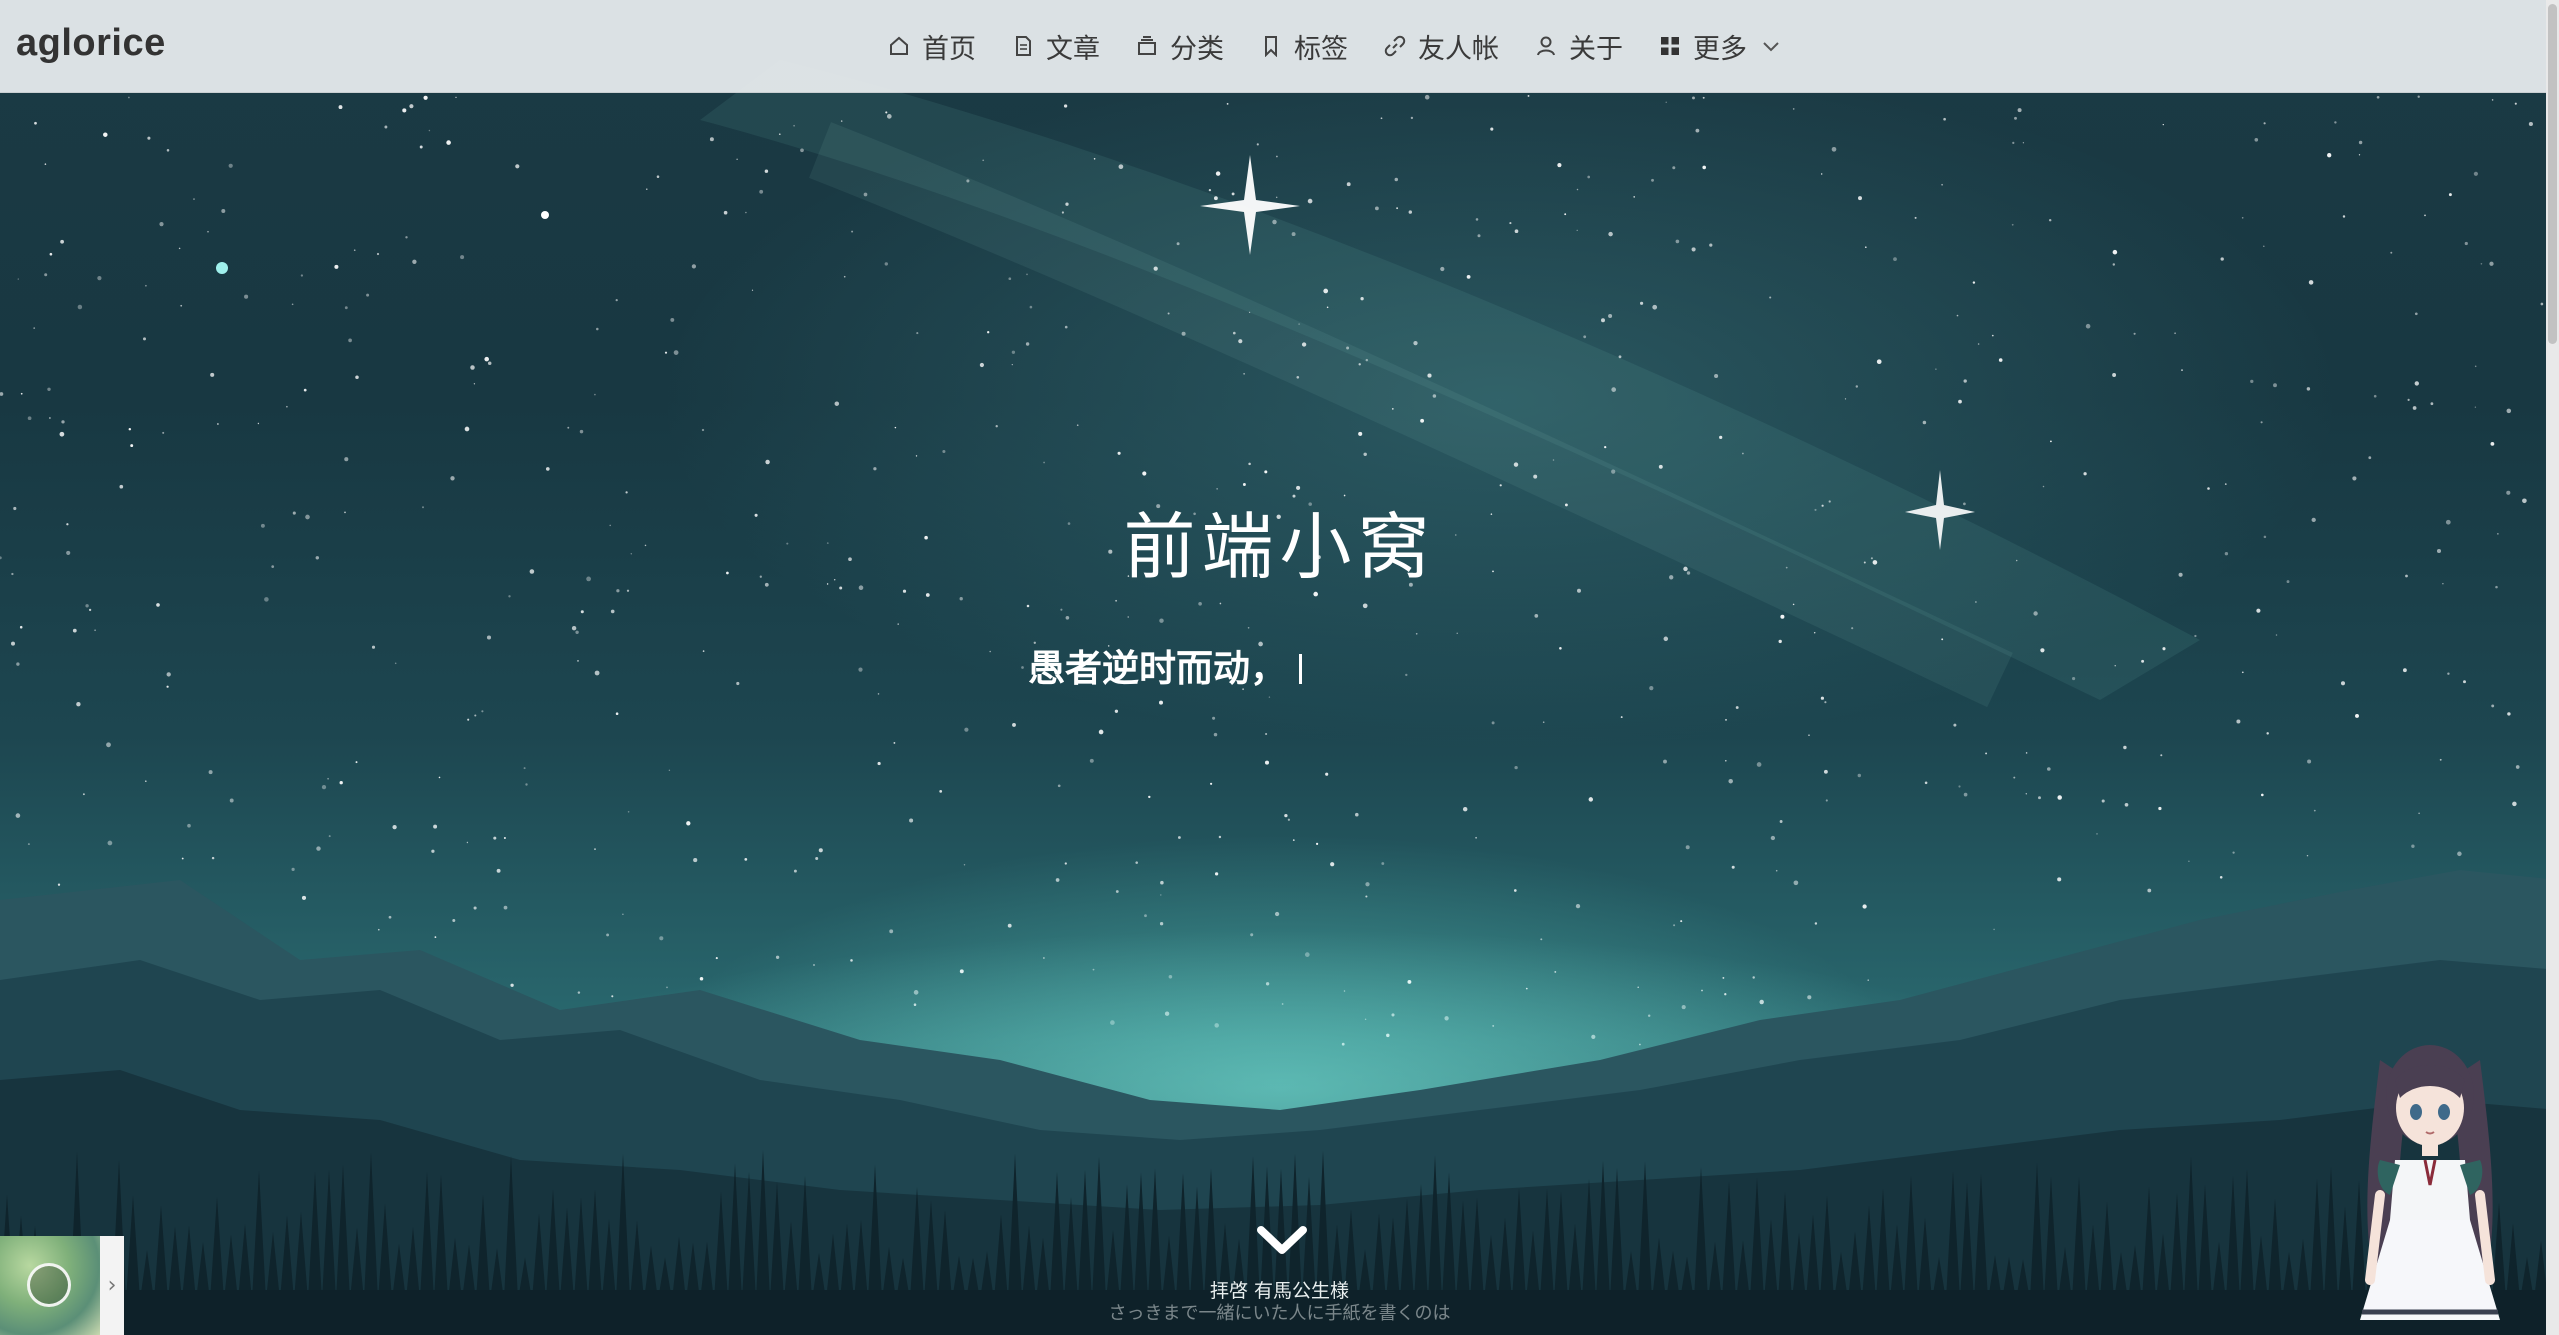 Image resolution: width=2559 pixels, height=1335 pixels. I want to click on top-navbar: aglorice 首页 文章 分类 标签 友人帐 关于 更多, so click(1273, 46).